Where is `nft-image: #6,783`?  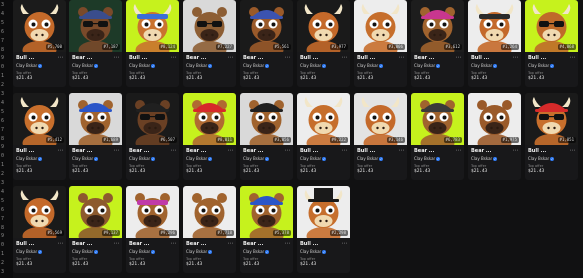
nft-image: #6,783 is located at coordinates (437, 119).